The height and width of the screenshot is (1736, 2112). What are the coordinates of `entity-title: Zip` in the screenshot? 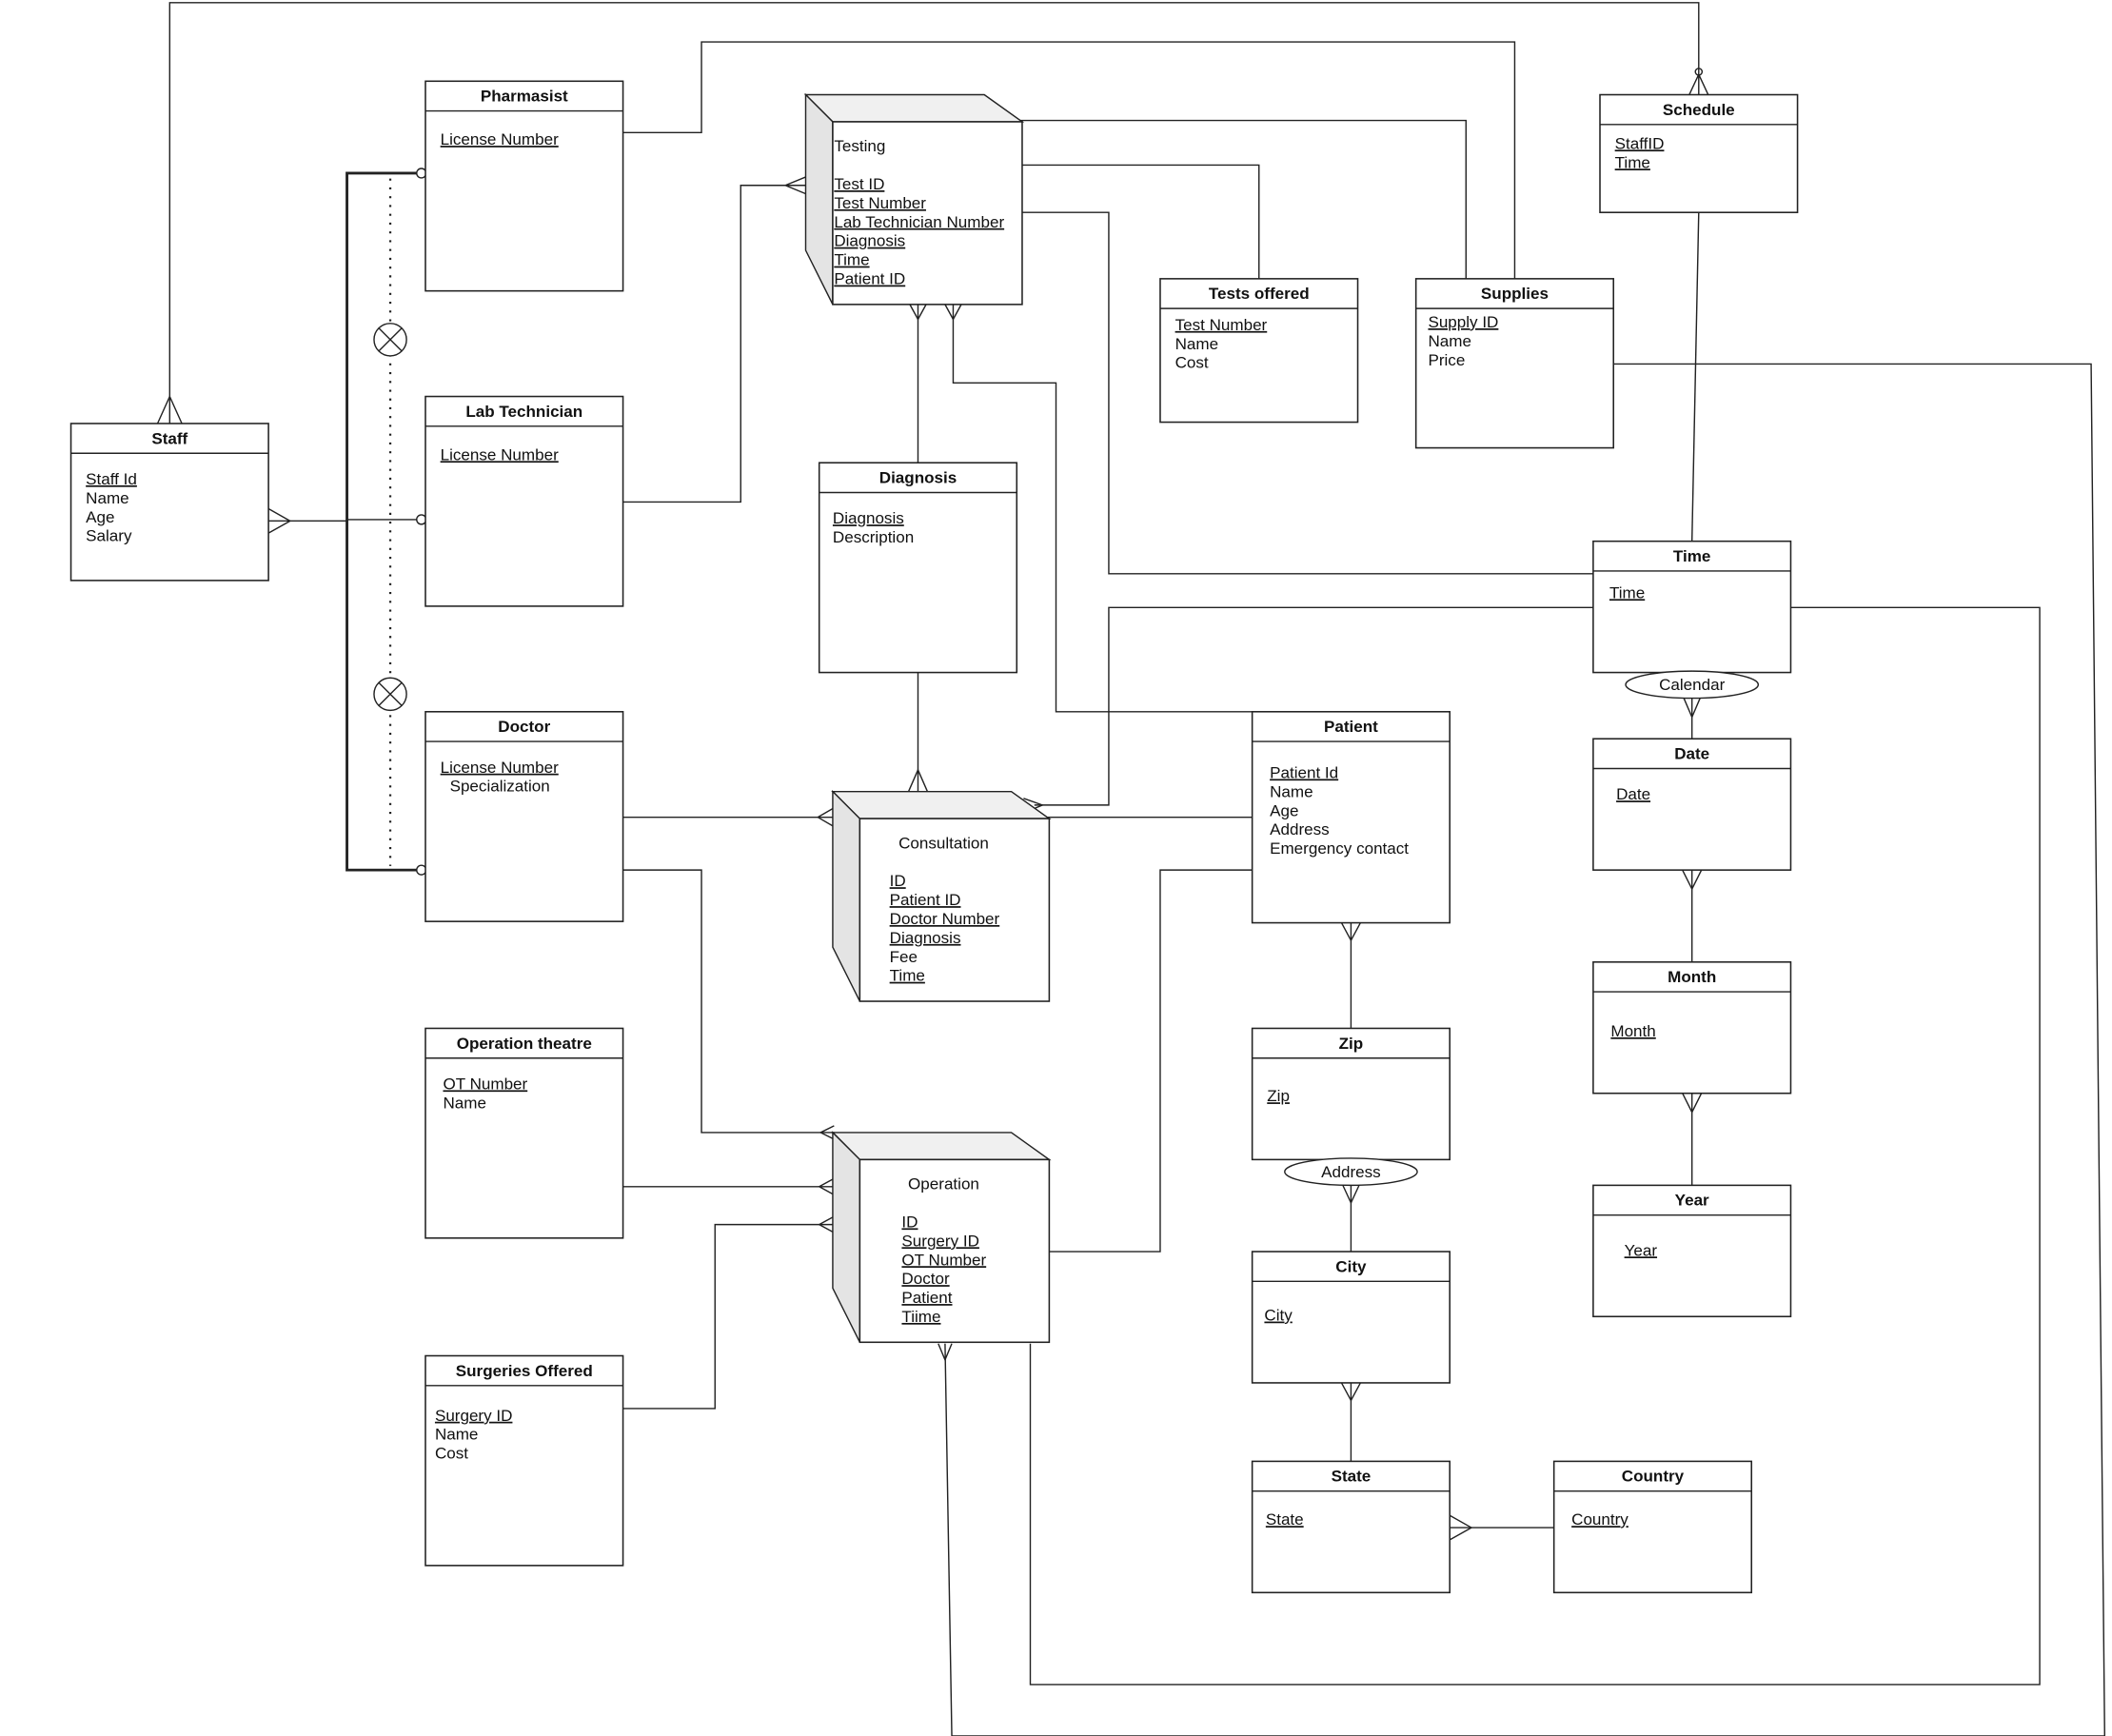 It's located at (1351, 1044).